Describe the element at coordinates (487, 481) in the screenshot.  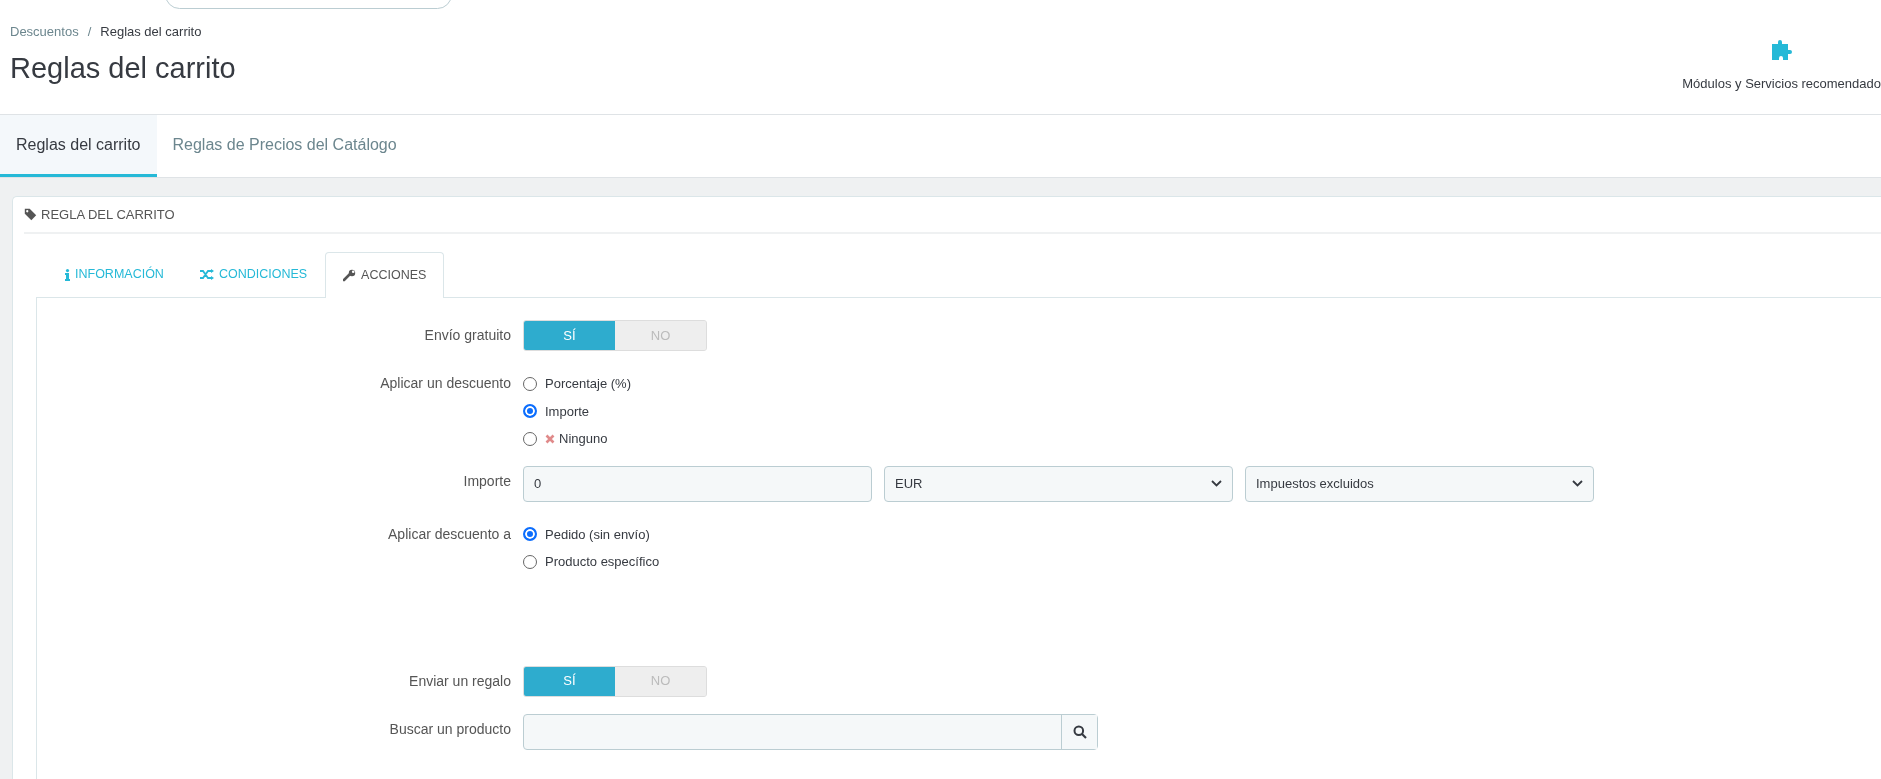
I see `field-label: Importe` at that location.